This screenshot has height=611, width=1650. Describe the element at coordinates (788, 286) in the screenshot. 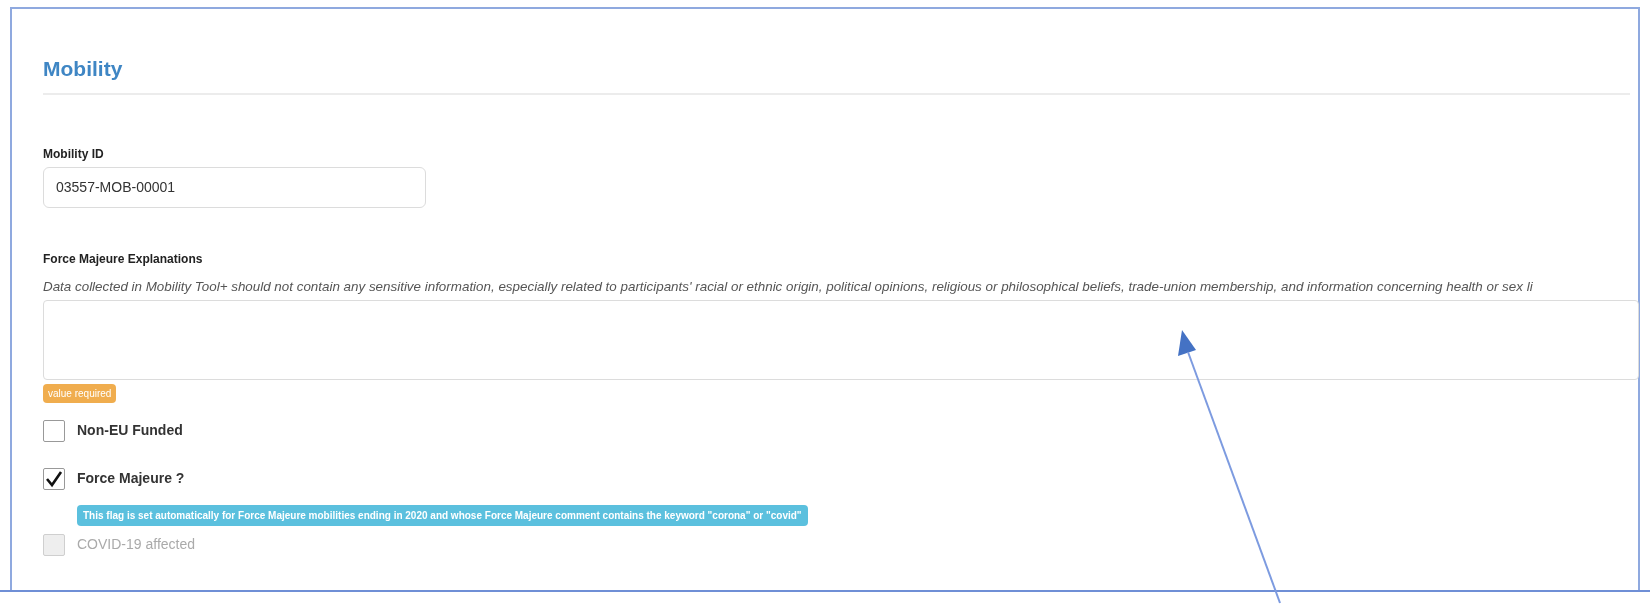

I see `sensitive-data-note: Data collected in Mobility Tool+ should not contain any sensitive information, especially related to participants' racial or ethnic origin, political opinions, religious or philosophical beliefs, trade-union membership, and information concerning health or sex li` at that location.